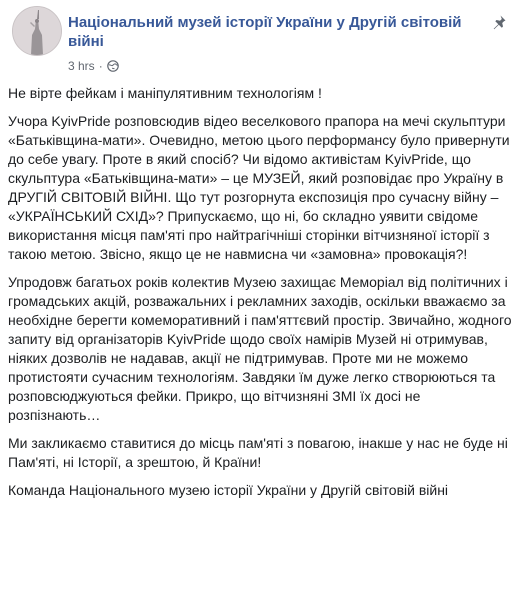 The height and width of the screenshot is (600, 521). I want to click on pin-glyph, so click(499, 22).